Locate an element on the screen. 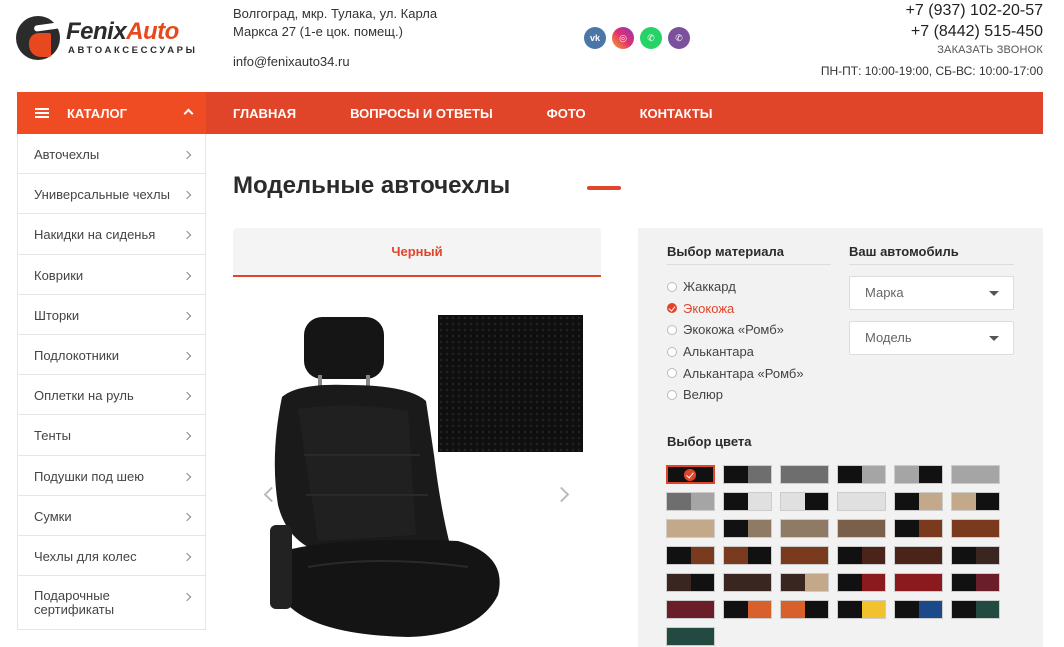 This screenshot has width=1064, height=647. logo-mark-icon is located at coordinates (38, 38).